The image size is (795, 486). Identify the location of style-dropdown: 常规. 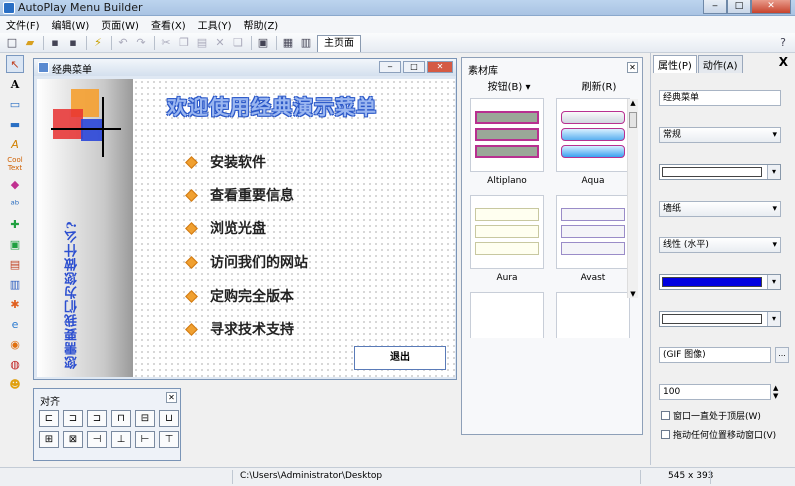
(720, 135).